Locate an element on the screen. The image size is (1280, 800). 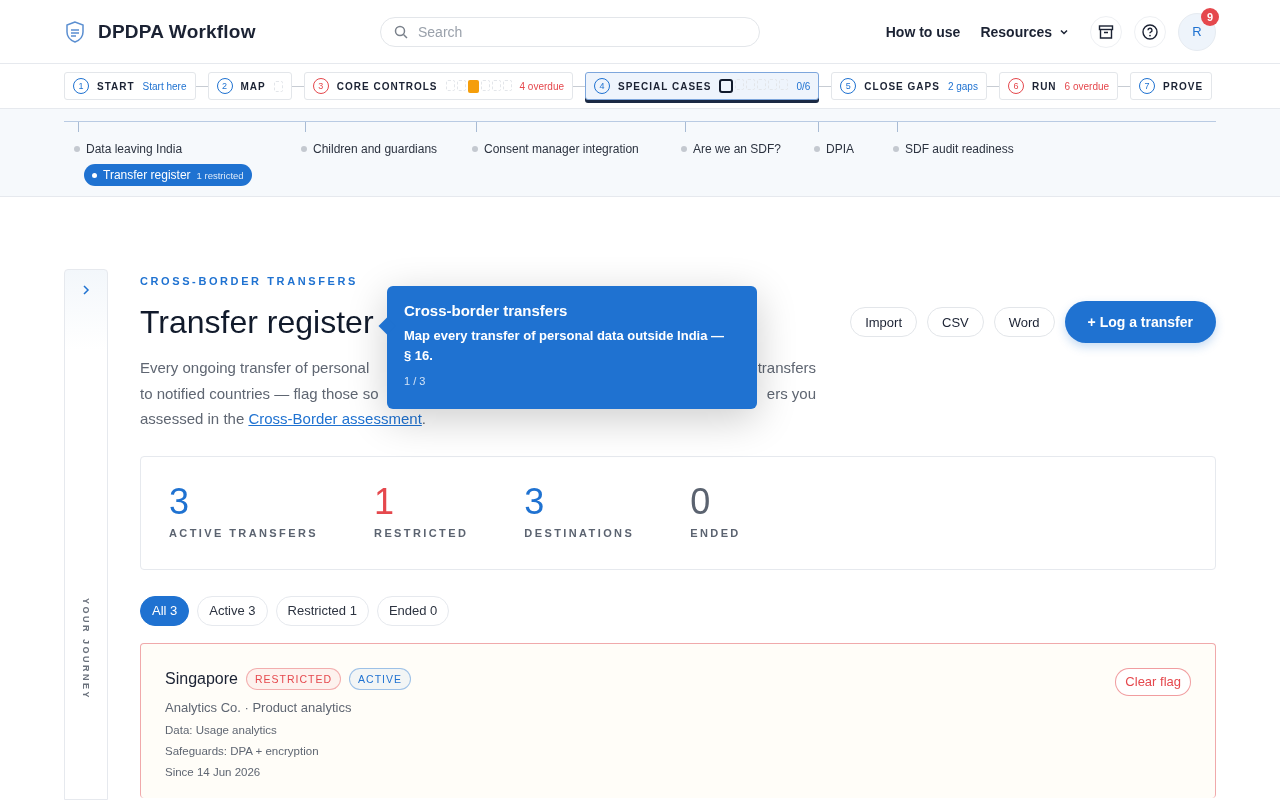
step-tab: 2 MAP is located at coordinates (249, 86).